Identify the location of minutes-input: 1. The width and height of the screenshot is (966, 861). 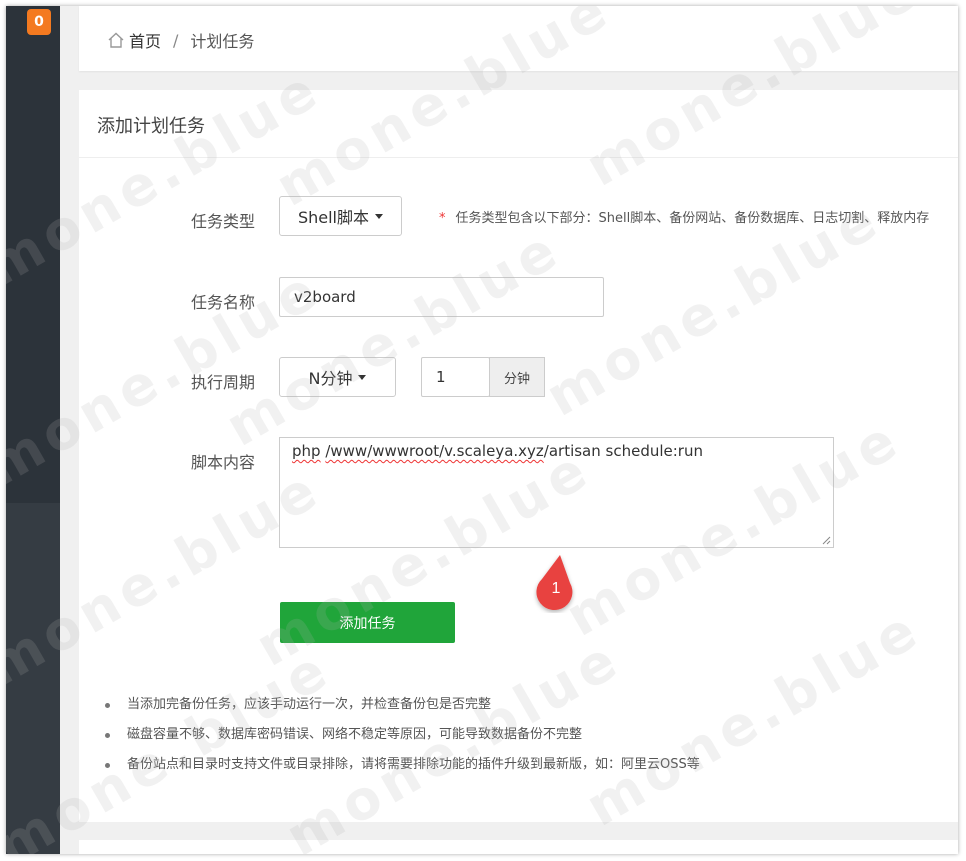
(455, 377).